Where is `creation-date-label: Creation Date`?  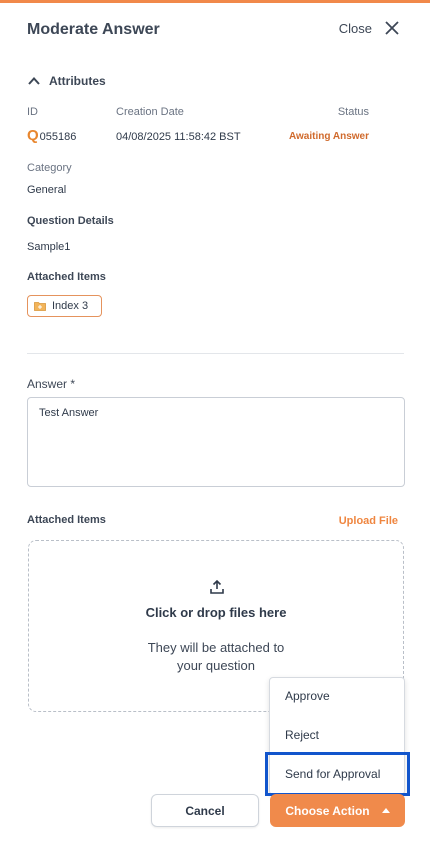 creation-date-label: Creation Date is located at coordinates (150, 112).